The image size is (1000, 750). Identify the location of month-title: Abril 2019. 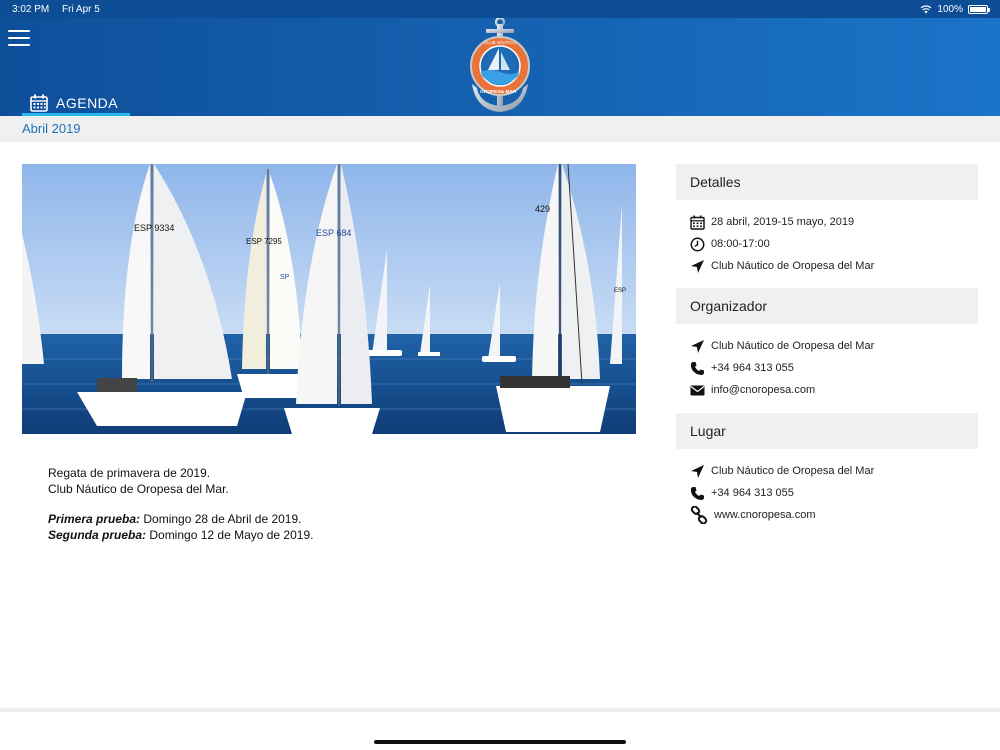
(51, 128).